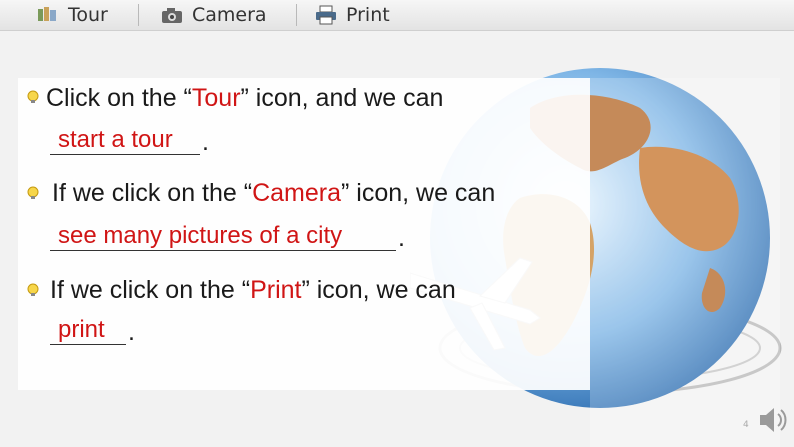  Describe the element at coordinates (276, 290) in the screenshot. I see `question-3-keyword: Print` at that location.